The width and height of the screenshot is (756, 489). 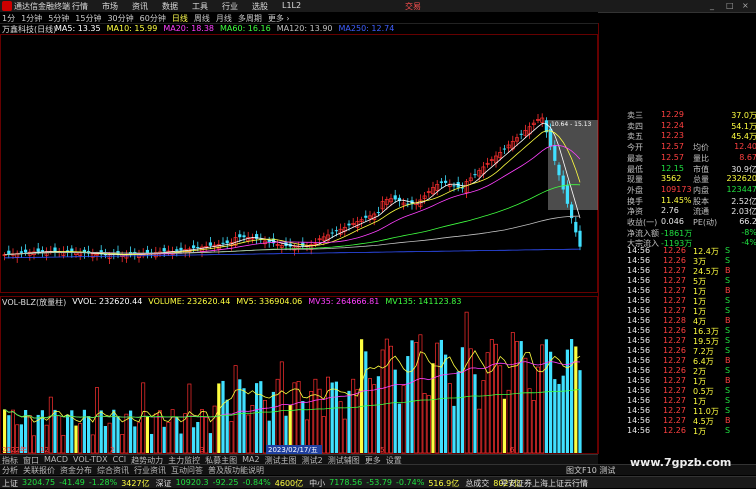 I want to click on info-tab: 普及版功能说明, so click(x=236, y=470).